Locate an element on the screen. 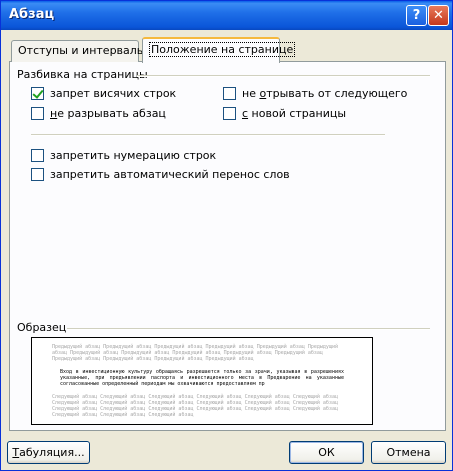  keep-with-next-label: не отрывать от следующего is located at coordinates (325, 93).